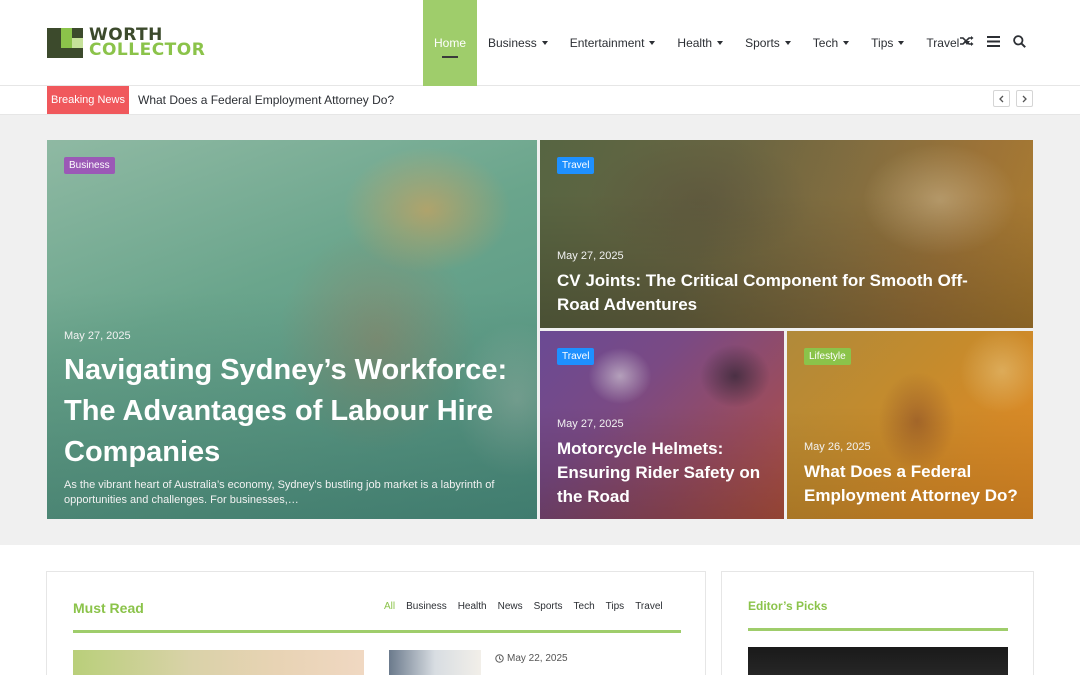  Describe the element at coordinates (695, 43) in the screenshot. I see `nav-item-label: Health` at that location.